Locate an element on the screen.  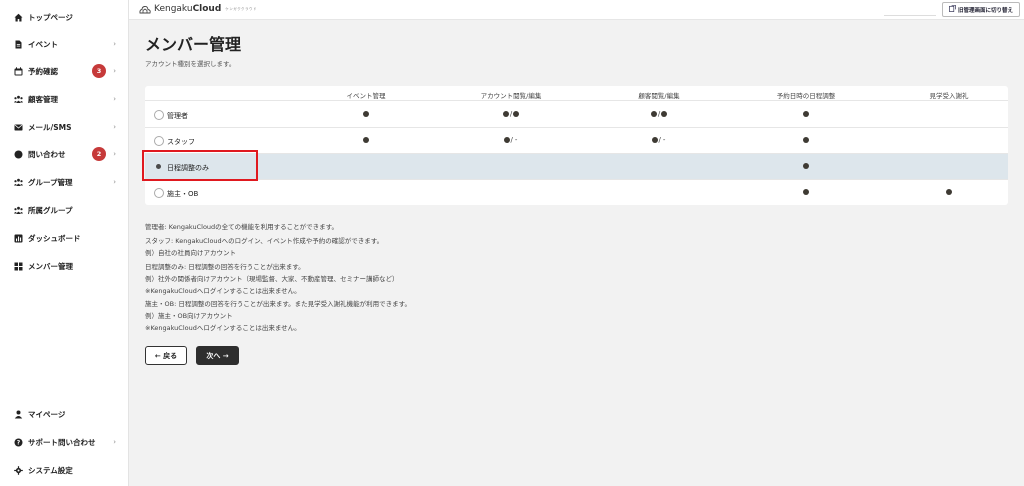
radio-staff is located at coordinates (159, 141).